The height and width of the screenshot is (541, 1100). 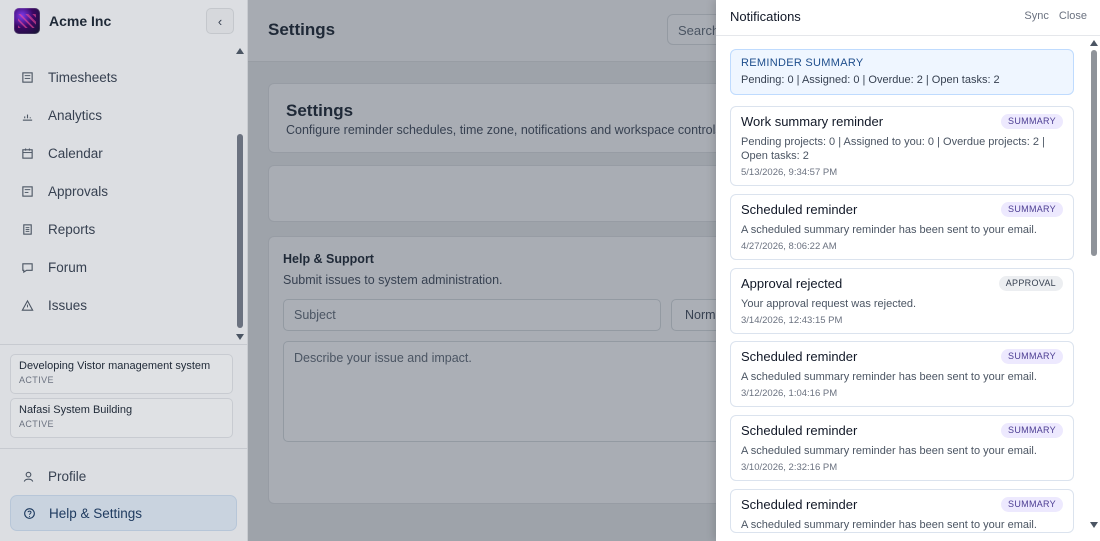 What do you see at coordinates (80, 21) in the screenshot?
I see `brand-name: Acme Inc` at bounding box center [80, 21].